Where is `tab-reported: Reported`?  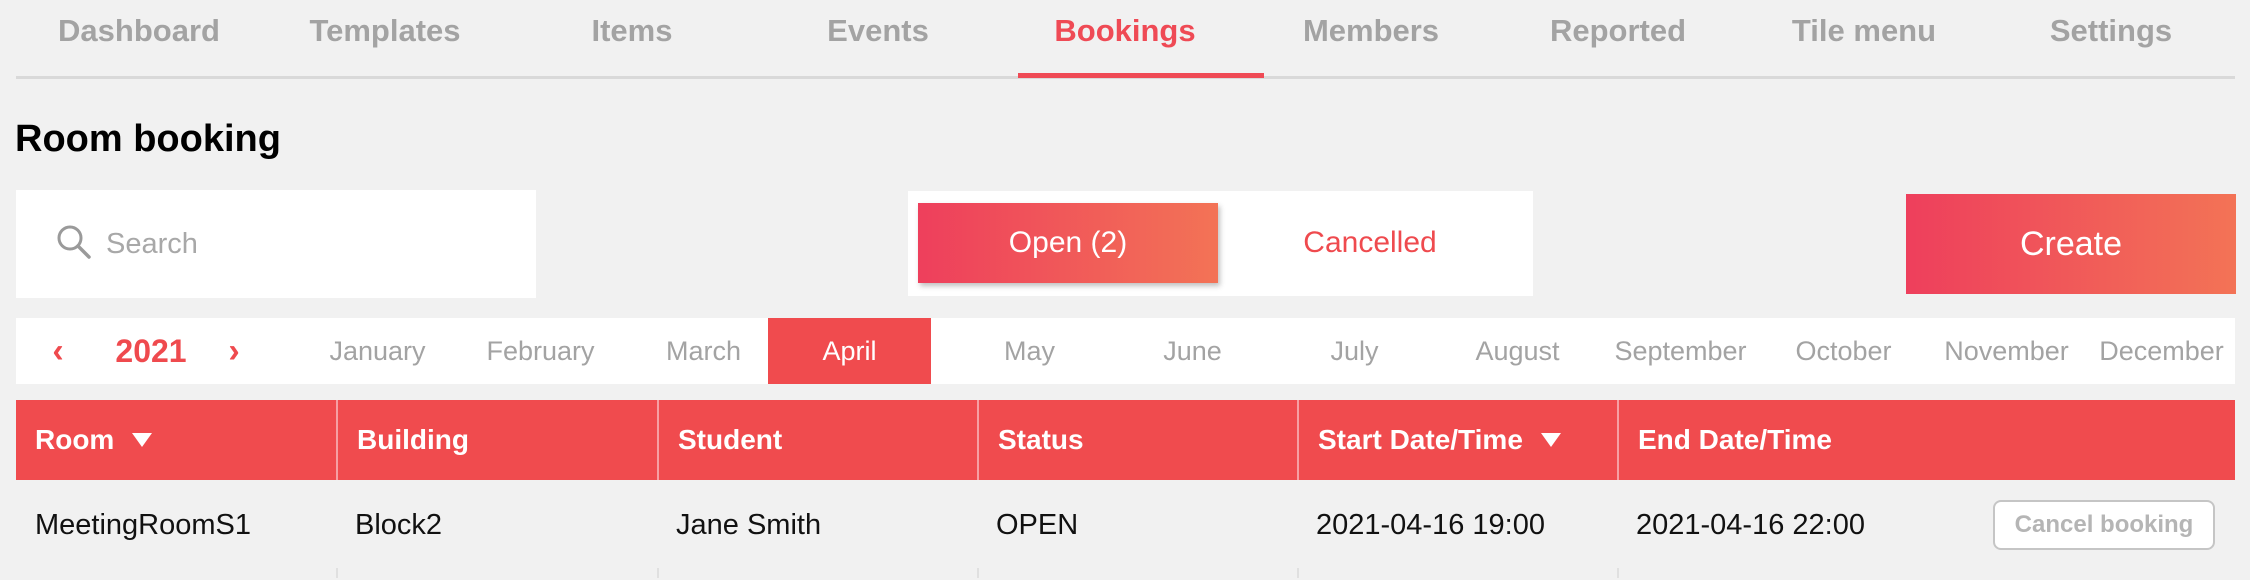 tab-reported: Reported is located at coordinates (1618, 39).